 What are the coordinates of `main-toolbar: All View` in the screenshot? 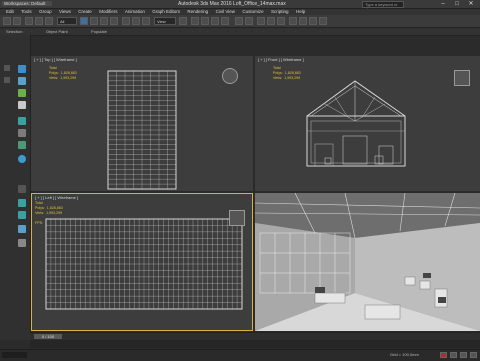 It's located at (240, 21).